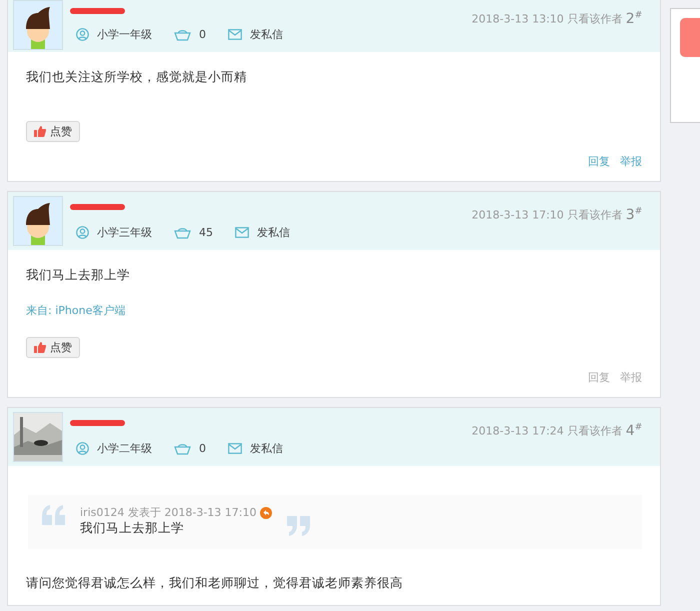 The image size is (700, 611). What do you see at coordinates (298, 526) in the screenshot?
I see `close-quote-icon` at bounding box center [298, 526].